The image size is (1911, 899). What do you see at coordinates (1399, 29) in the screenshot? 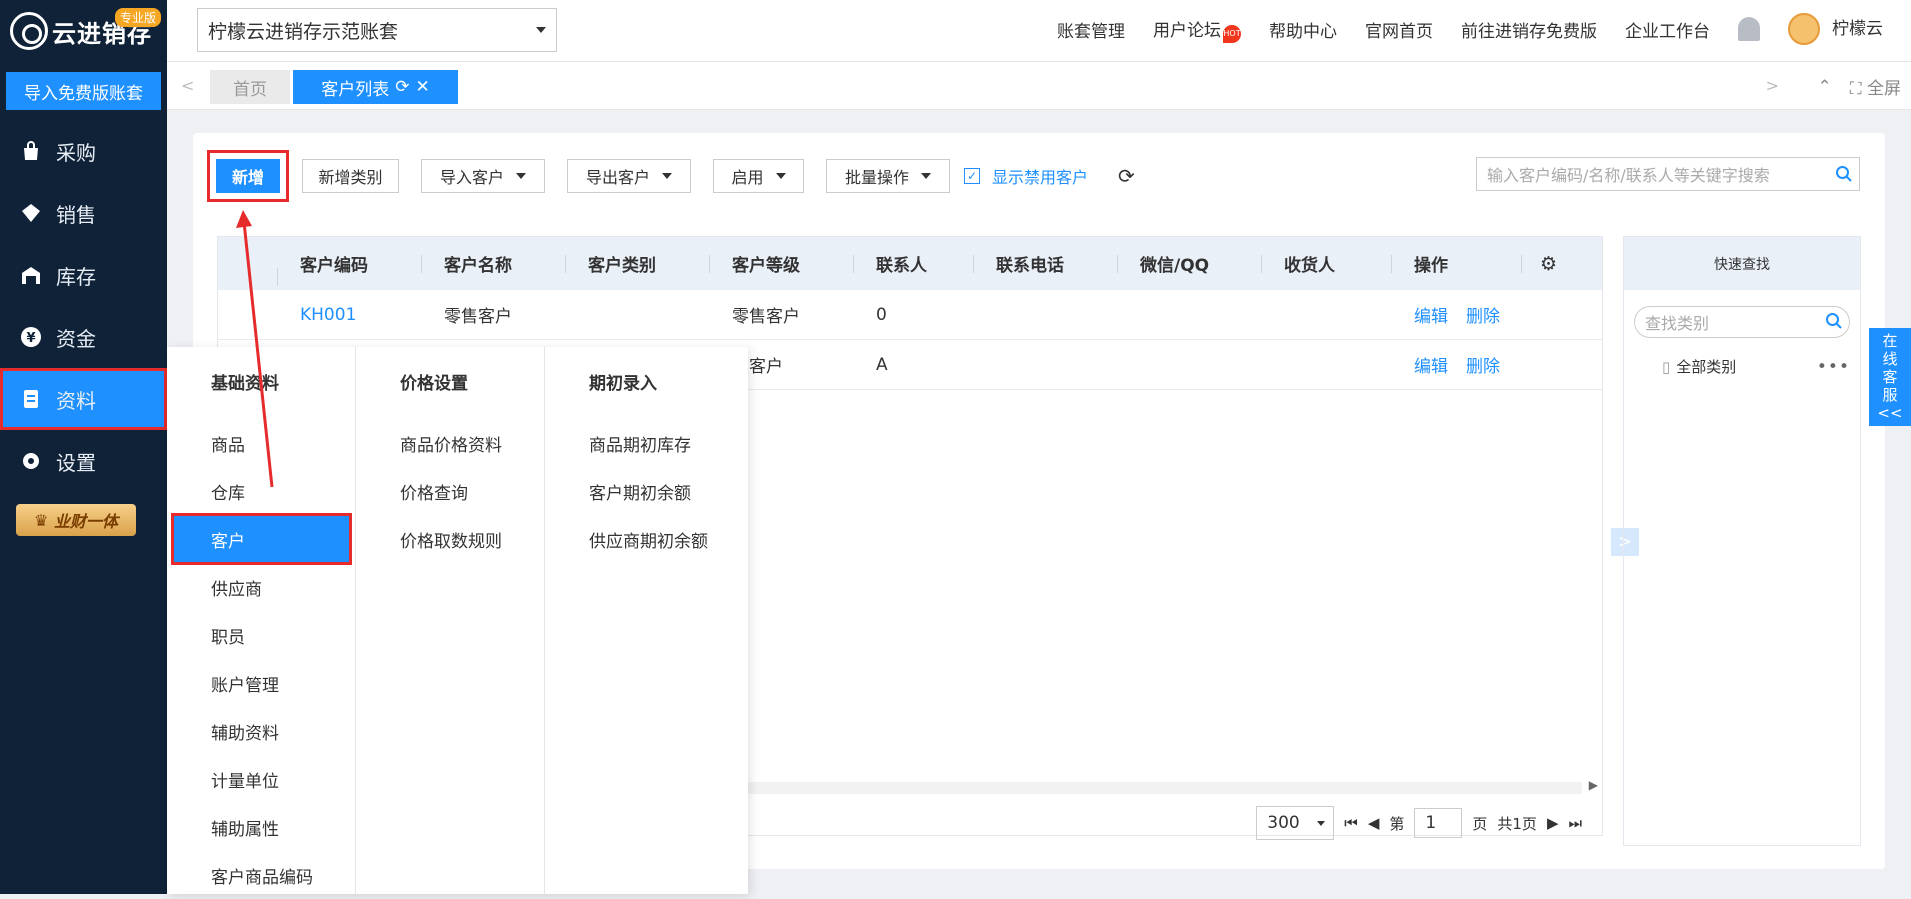
I see `link-official-site: 官网首页` at bounding box center [1399, 29].